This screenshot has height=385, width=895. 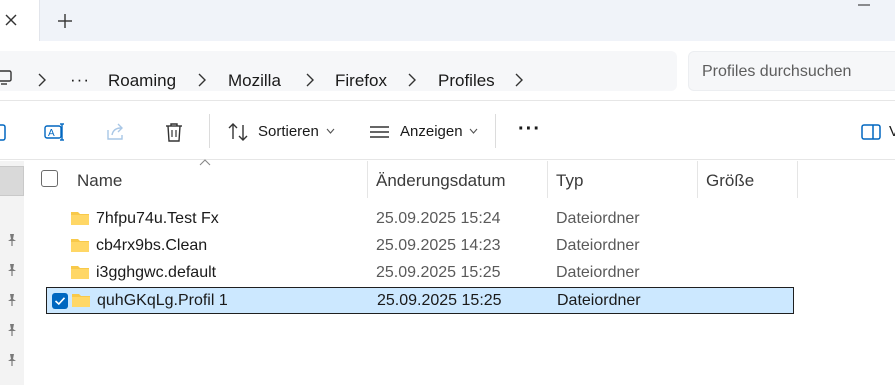 I want to click on nav-selected-item, so click(x=12, y=181).